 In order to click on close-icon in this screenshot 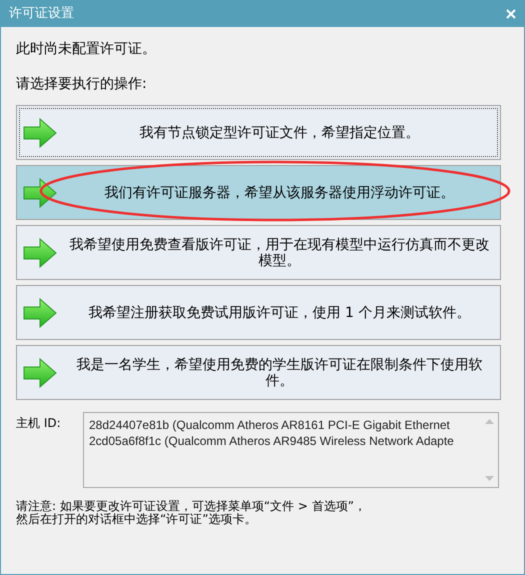, I will do `click(511, 14)`.